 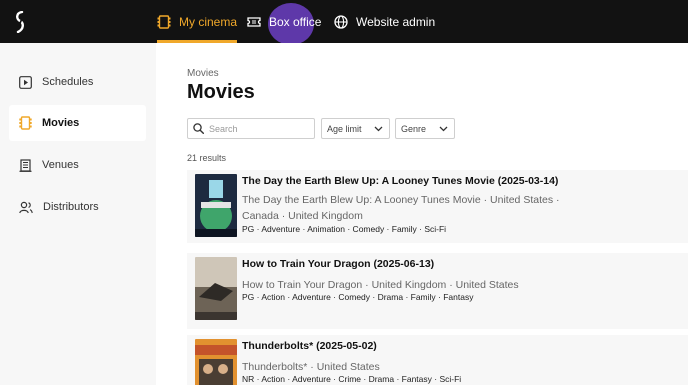 I want to click on top-navigation-bar: My cinema Box office Website admin, so click(x=344, y=22).